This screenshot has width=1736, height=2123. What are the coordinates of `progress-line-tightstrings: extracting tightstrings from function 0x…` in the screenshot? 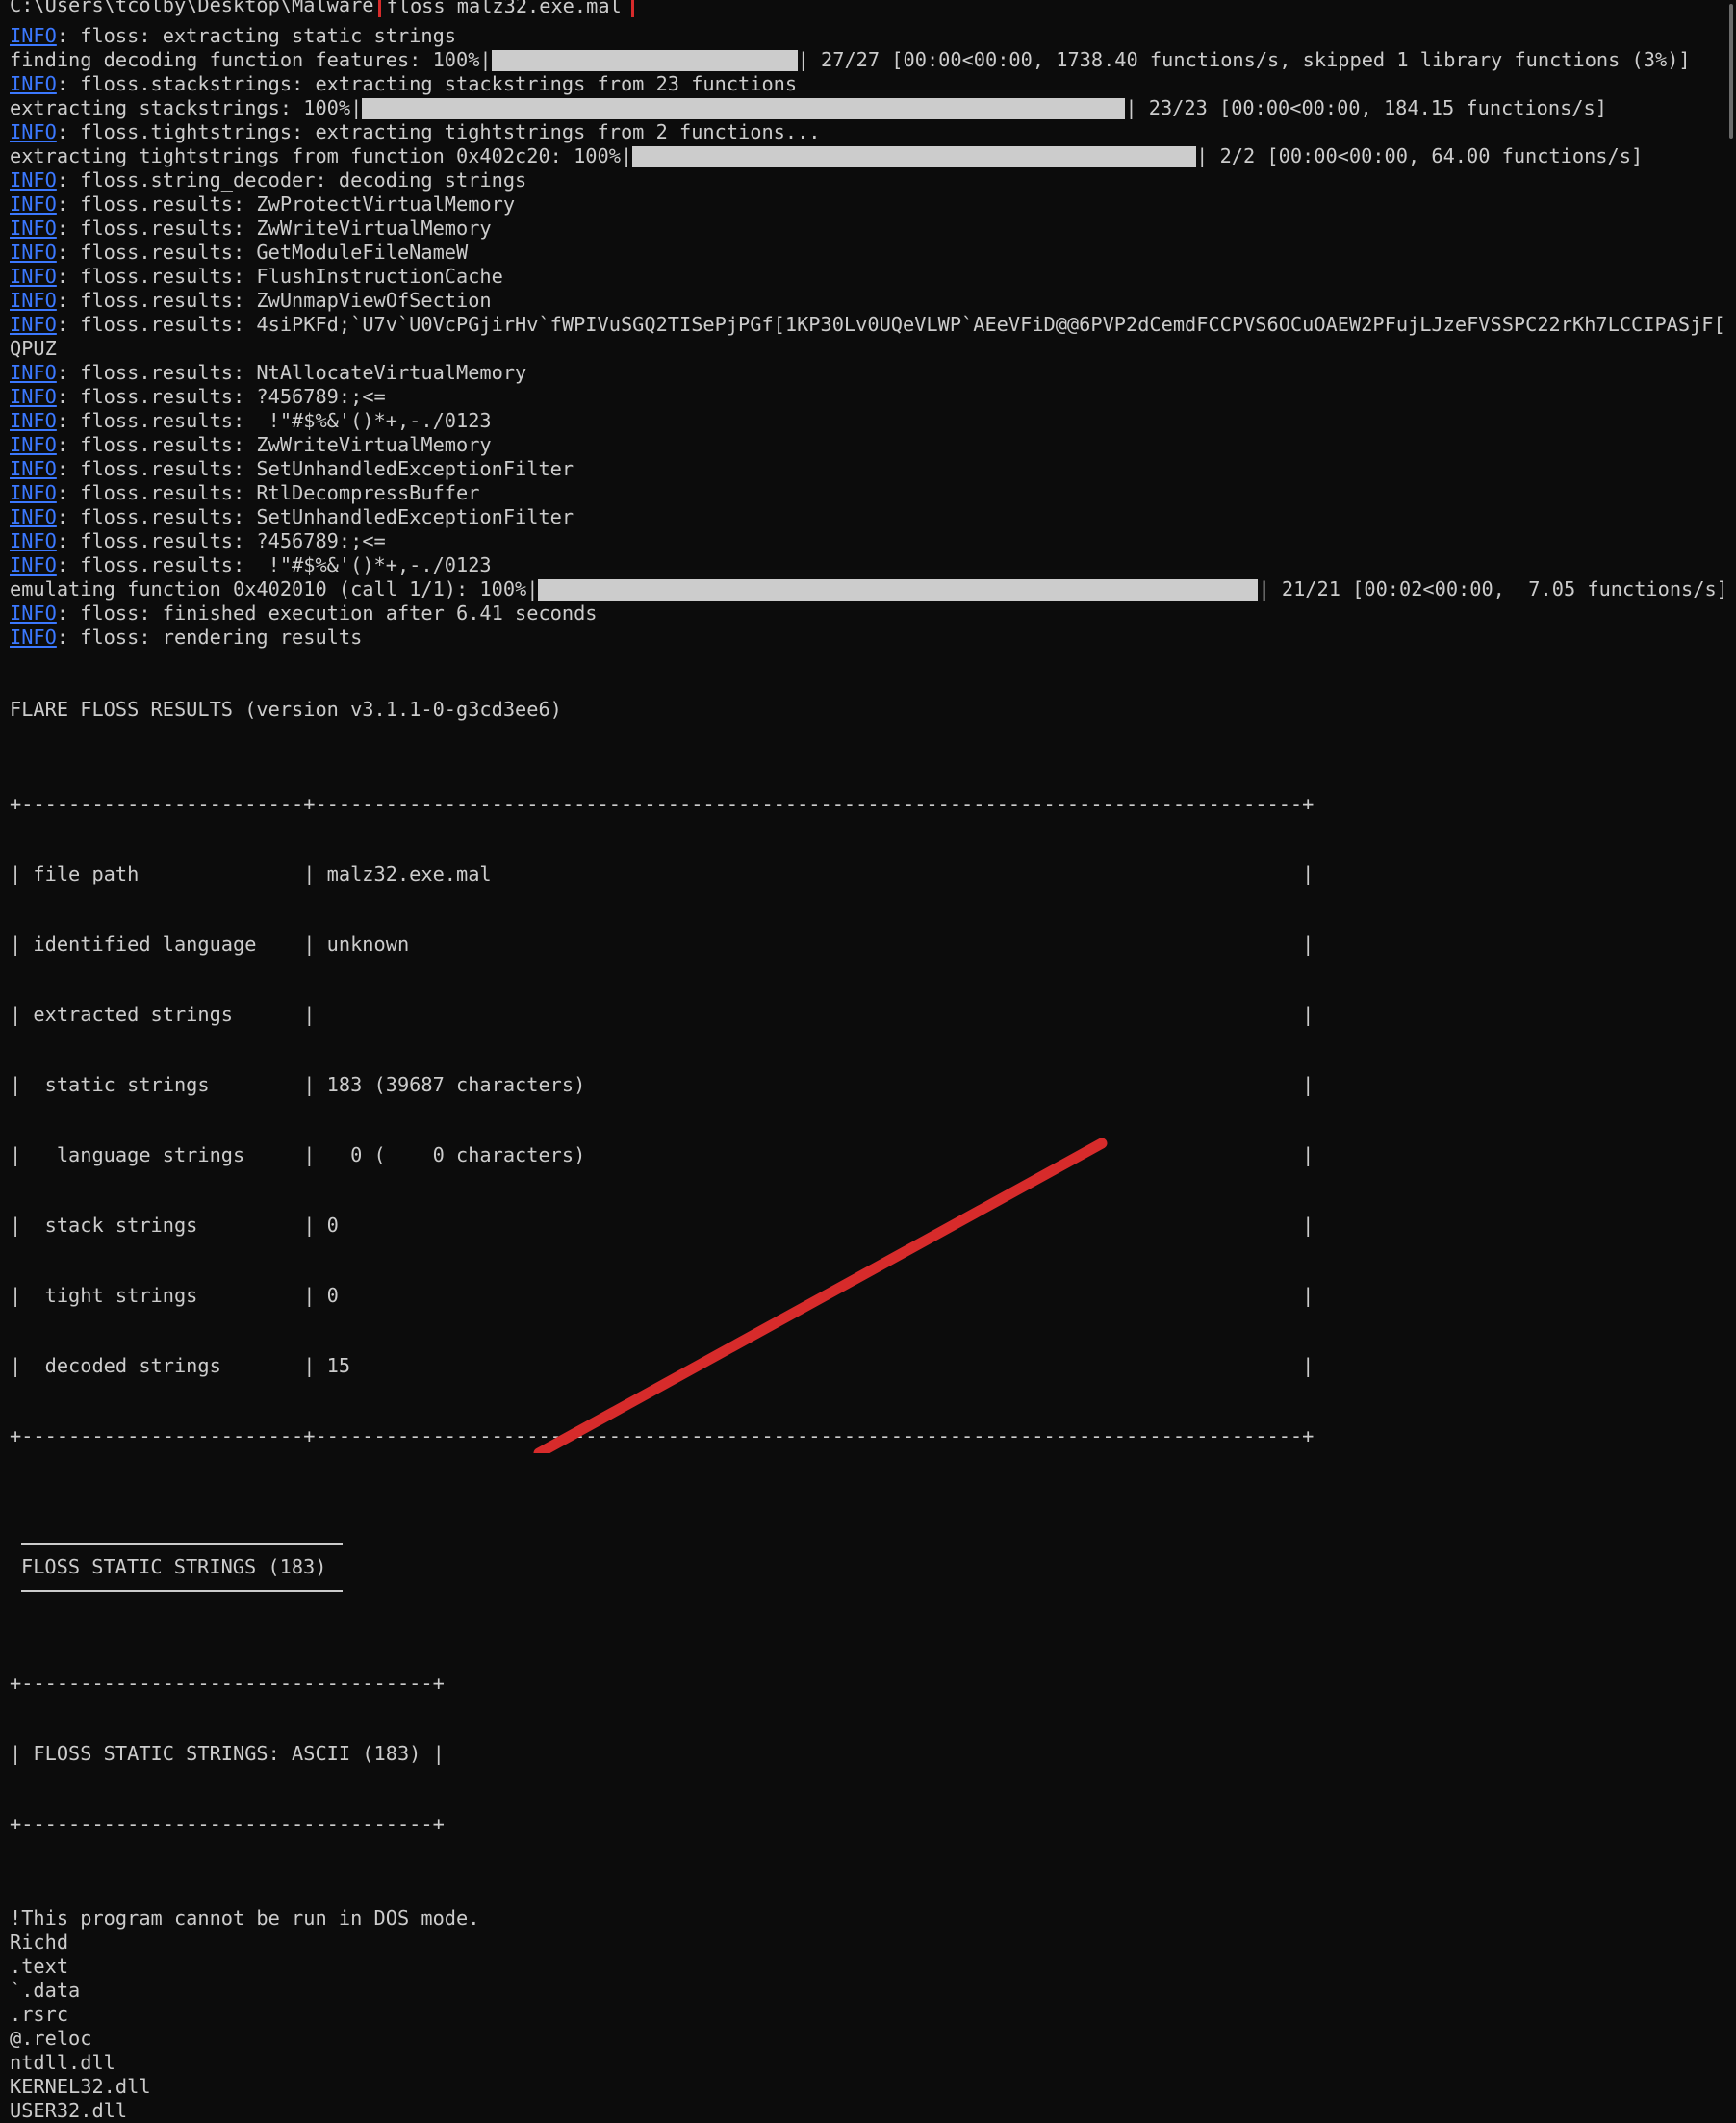 It's located at (867, 156).